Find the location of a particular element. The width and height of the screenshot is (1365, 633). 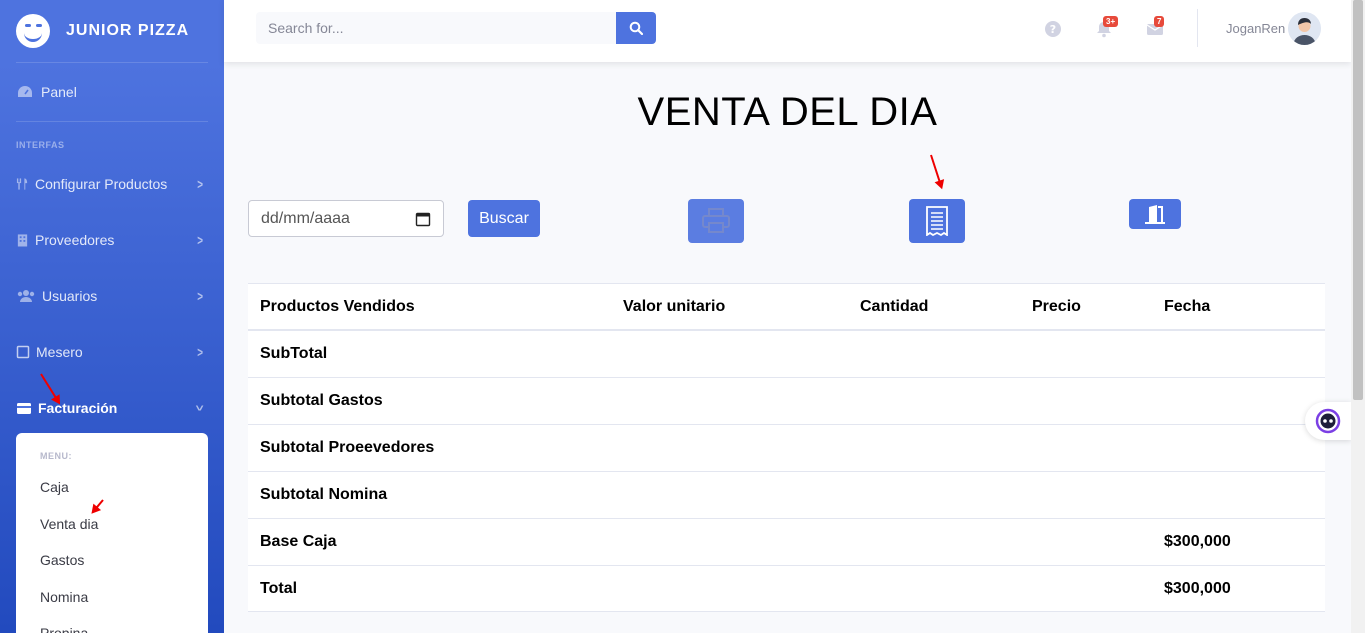

scrollbar-thumb is located at coordinates (1358, 200).